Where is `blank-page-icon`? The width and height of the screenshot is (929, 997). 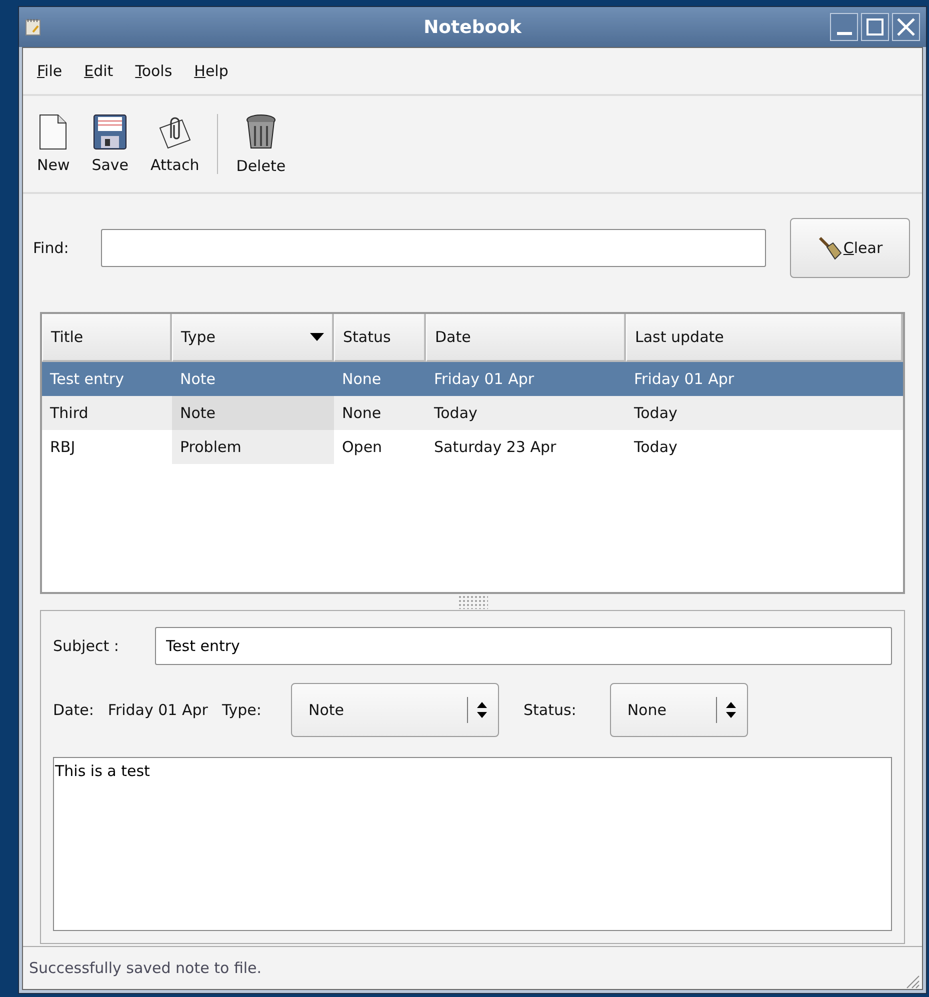 blank-page-icon is located at coordinates (53, 132).